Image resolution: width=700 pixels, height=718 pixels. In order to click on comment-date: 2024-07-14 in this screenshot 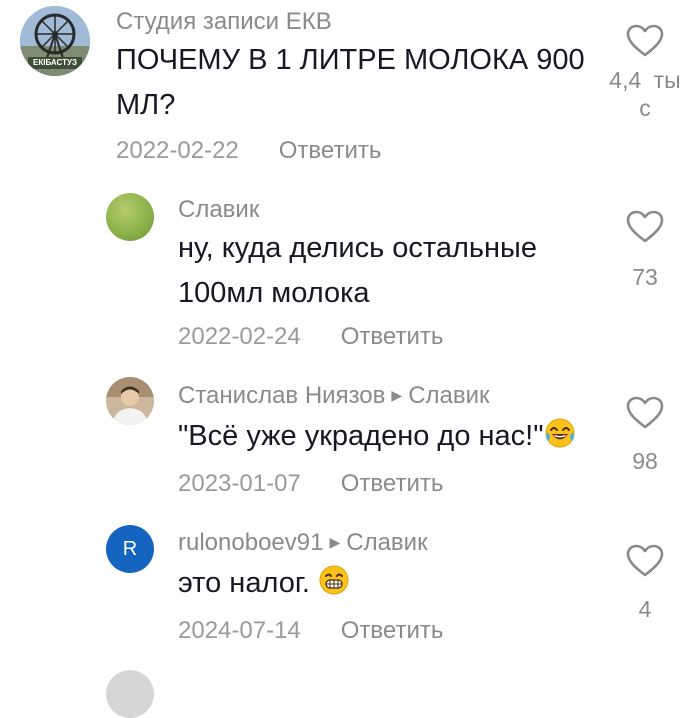, I will do `click(239, 630)`.